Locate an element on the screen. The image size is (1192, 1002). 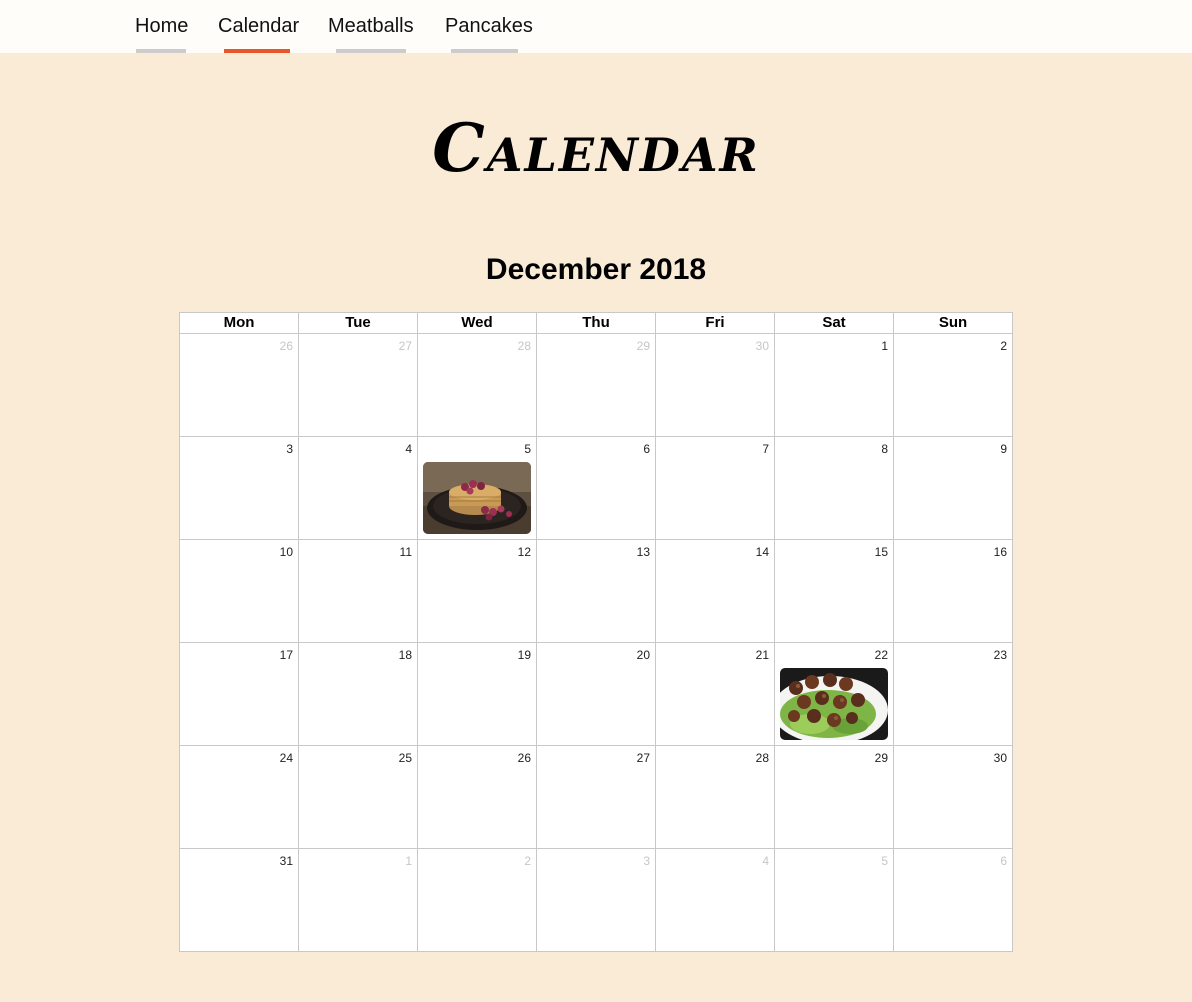
top-nav: Home Calendar Meatballs Pancakes is located at coordinates (596, 26).